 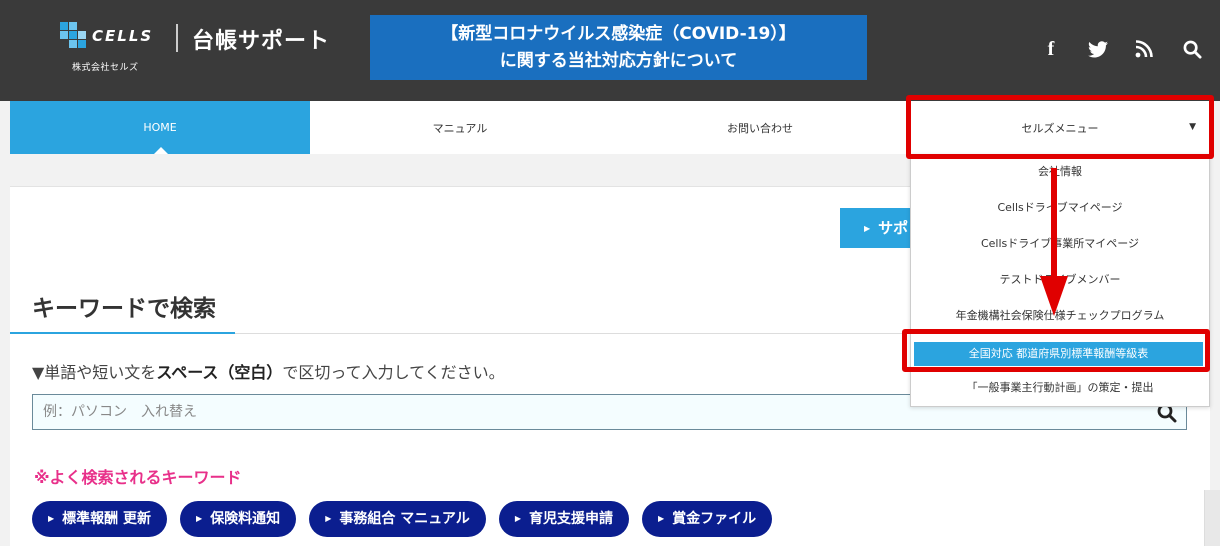 What do you see at coordinates (714, 519) in the screenshot?
I see `keyword-tag-label: 賞金ファイル` at bounding box center [714, 519].